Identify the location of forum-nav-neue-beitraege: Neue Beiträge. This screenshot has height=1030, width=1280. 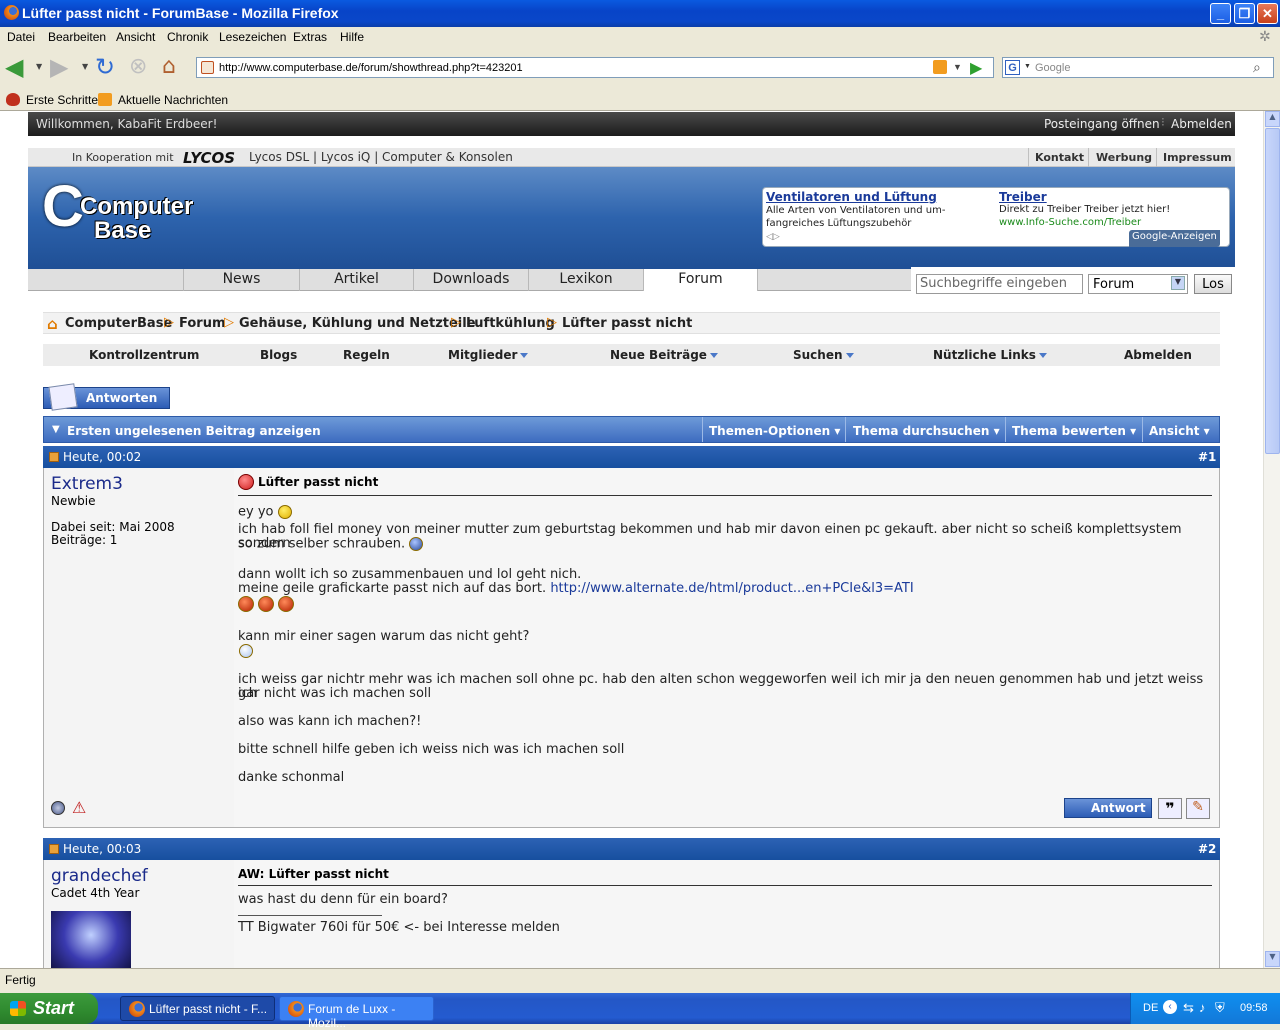
(664, 355).